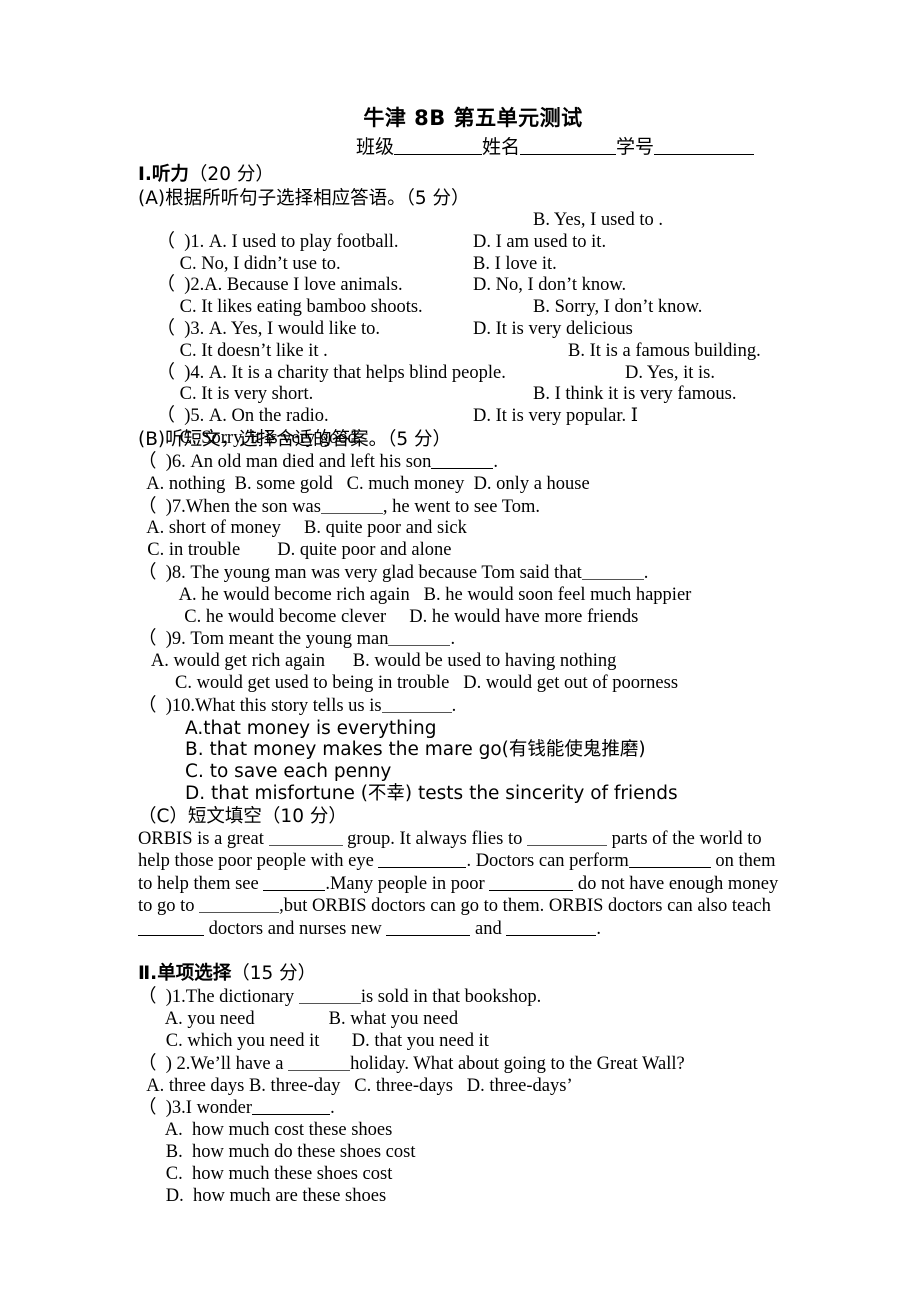  What do you see at coordinates (274, 974) in the screenshot?
I see `section-2-points: （15 分）` at bounding box center [274, 974].